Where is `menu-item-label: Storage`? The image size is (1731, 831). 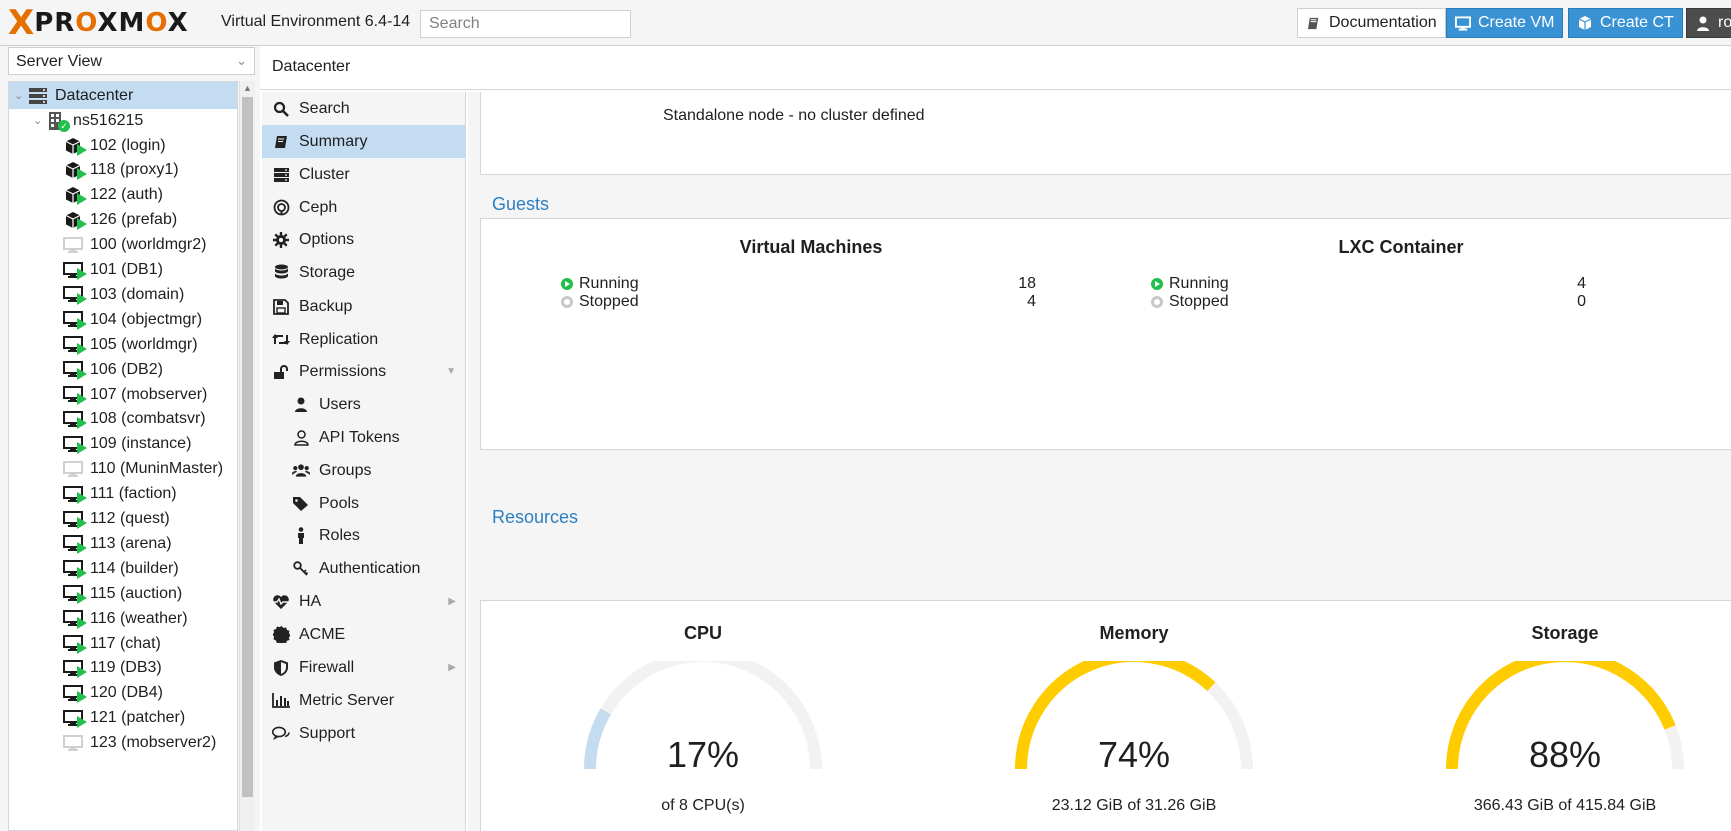
menu-item-label: Storage is located at coordinates (327, 272).